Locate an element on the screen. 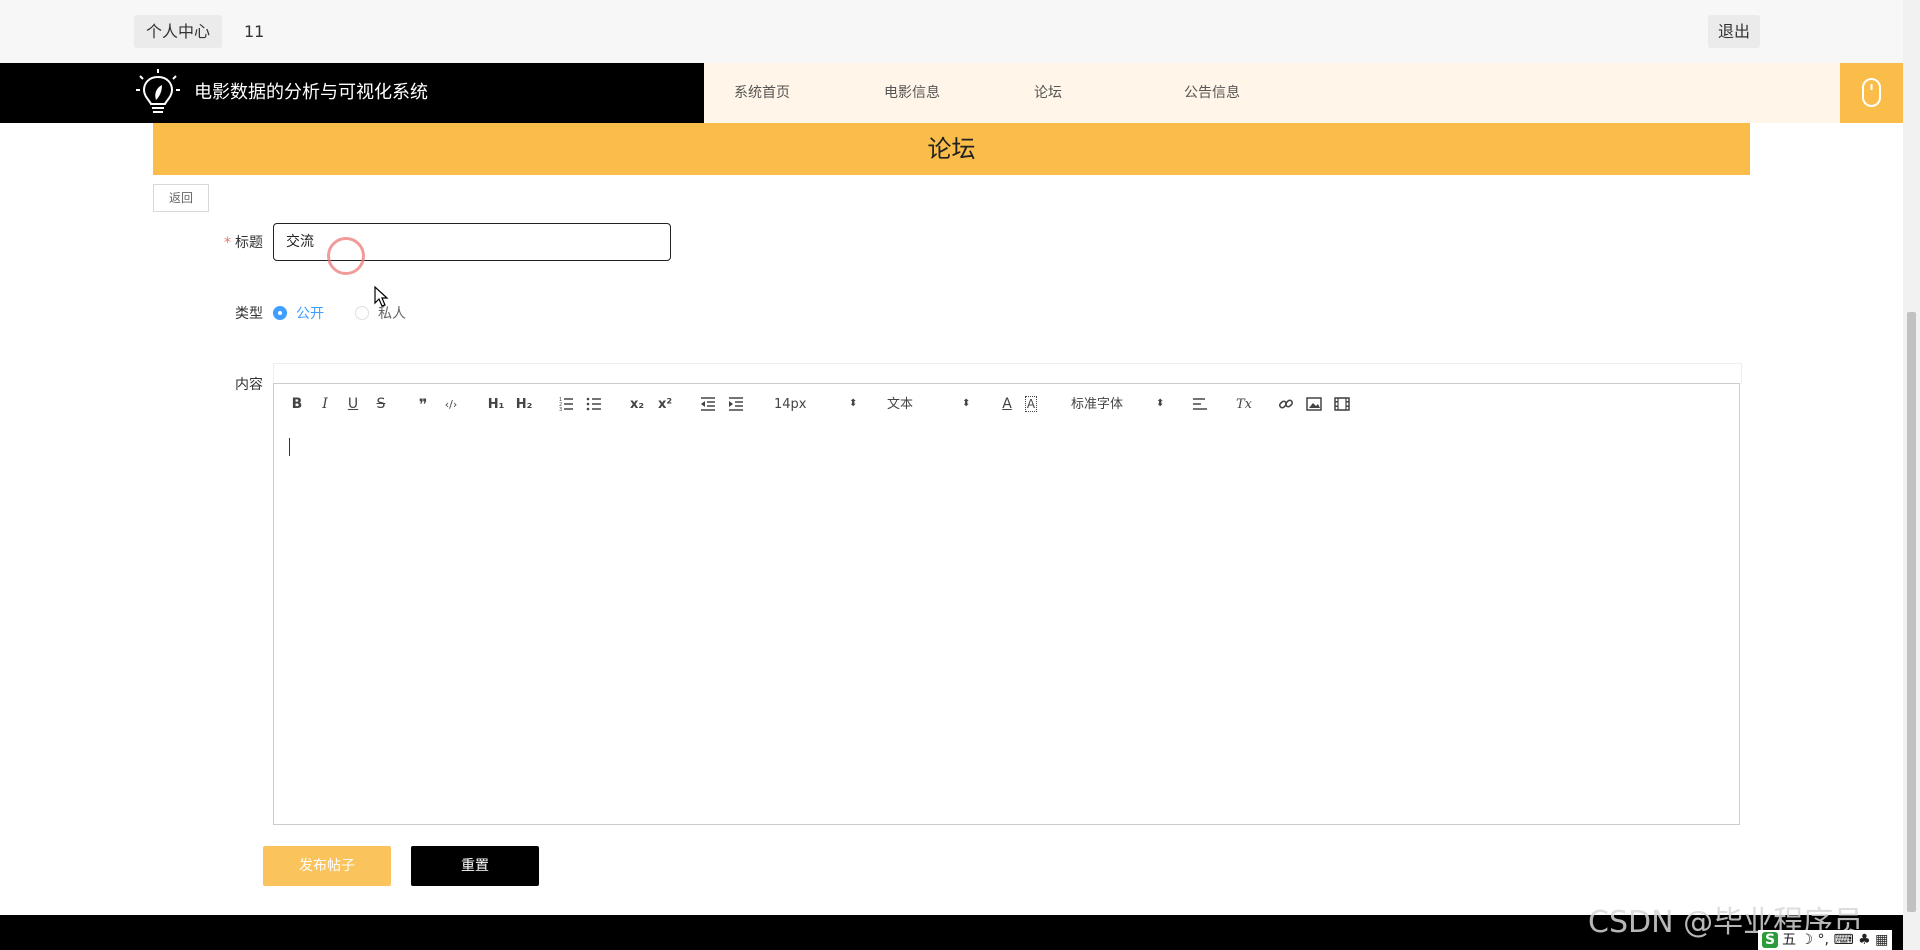 This screenshot has height=950, width=1920. type-label: 类型 is located at coordinates (249, 314).